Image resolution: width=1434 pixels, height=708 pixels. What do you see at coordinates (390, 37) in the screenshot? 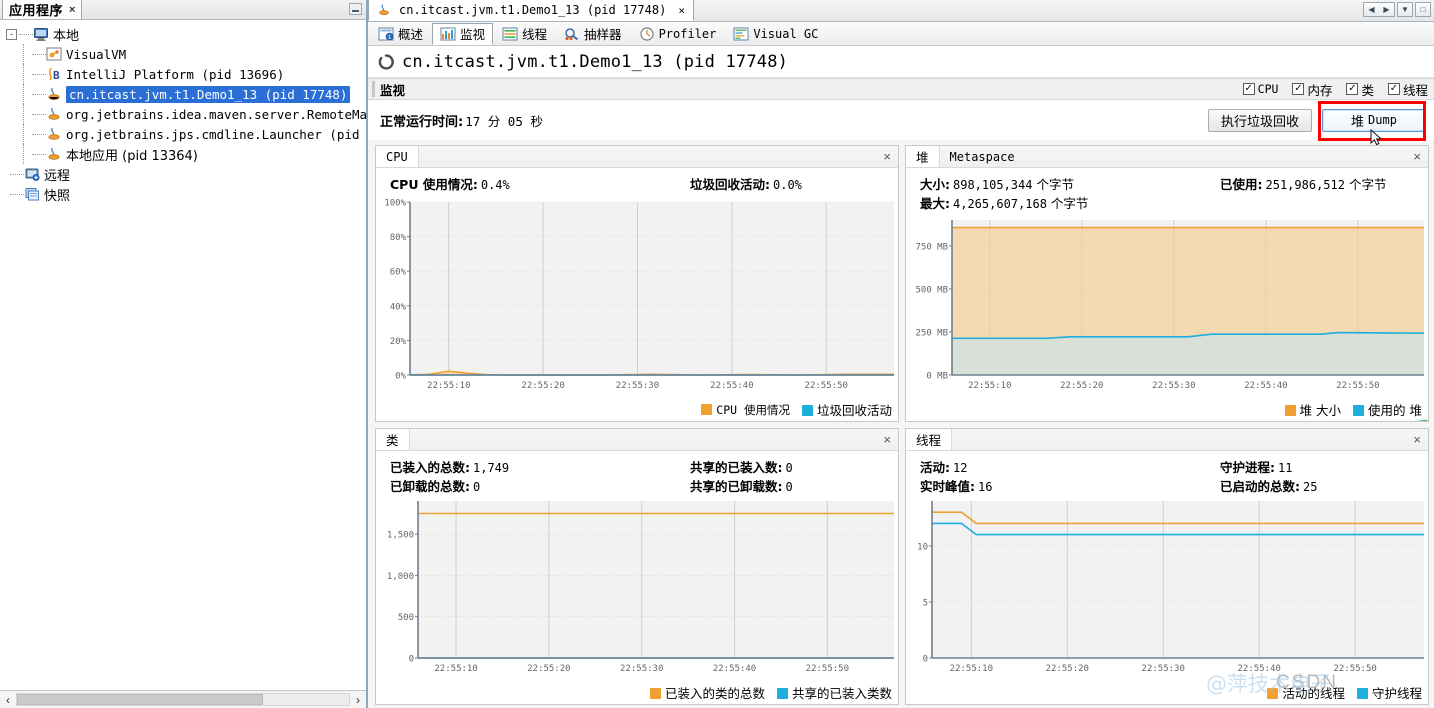
I see `svg-text: i` at bounding box center [390, 37].